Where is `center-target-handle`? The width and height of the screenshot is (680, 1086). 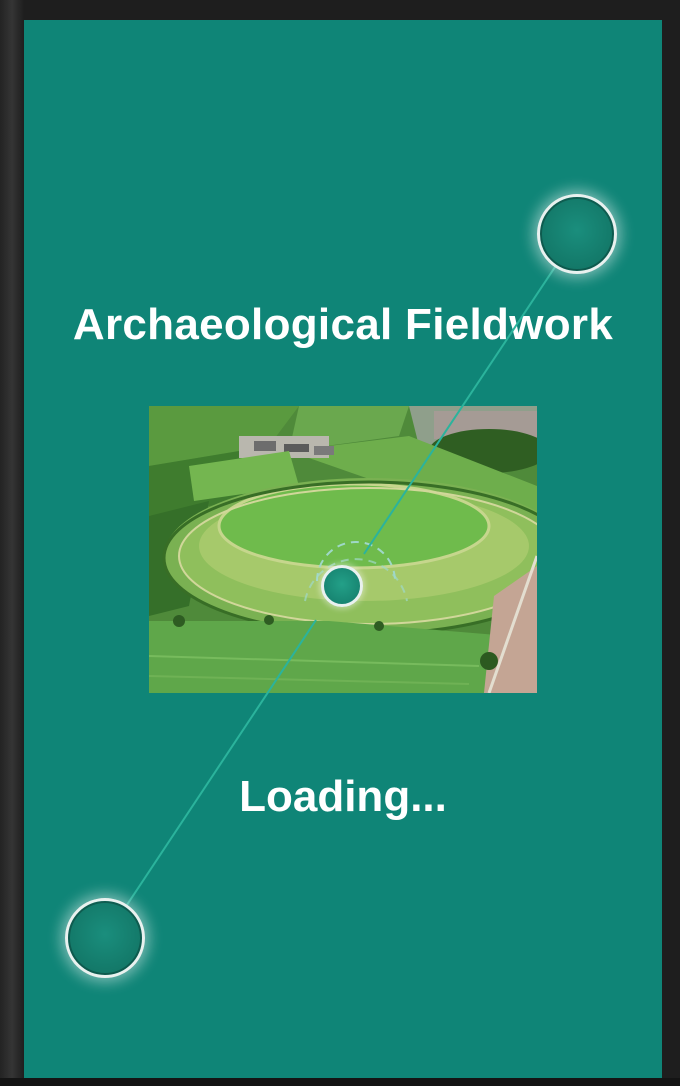 center-target-handle is located at coordinates (342, 586).